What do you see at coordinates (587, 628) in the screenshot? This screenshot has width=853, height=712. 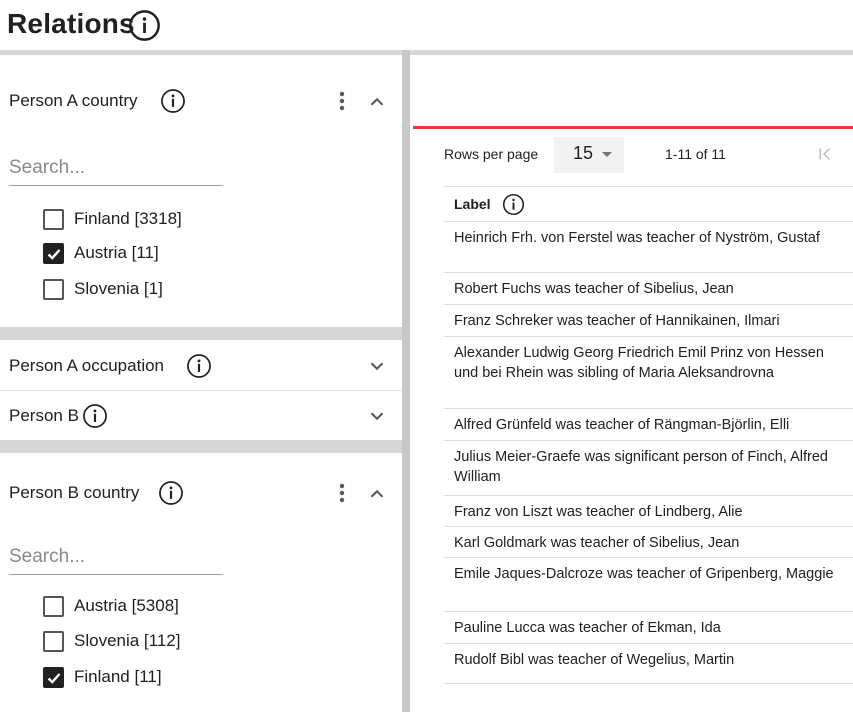 I see `row-label: Pauline Lucca was teacher of Ekman, Ida` at bounding box center [587, 628].